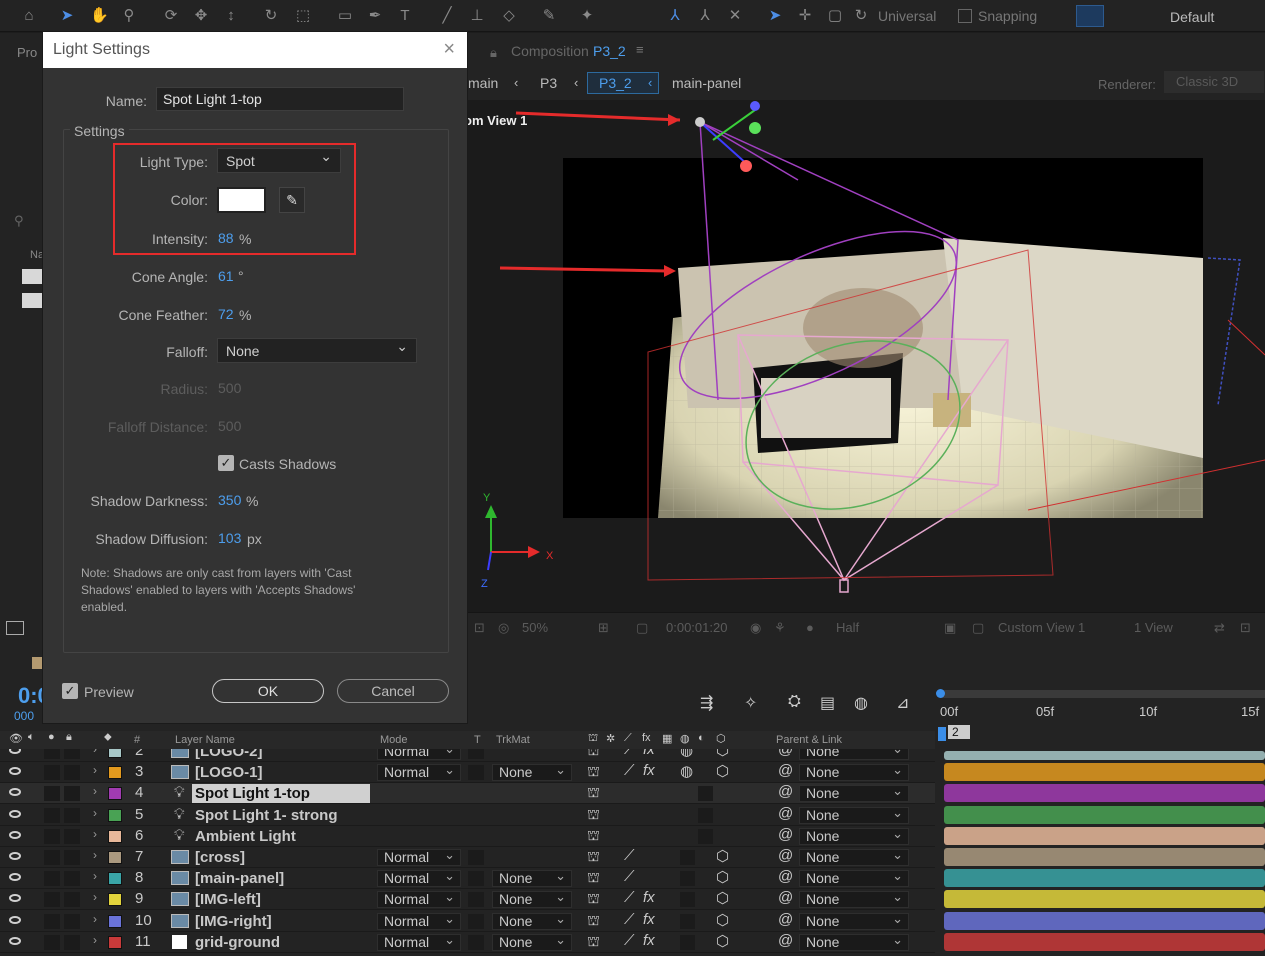 The image size is (1265, 956). Describe the element at coordinates (780, 628) in the screenshot. I see `channel-icon: ⚘` at that location.